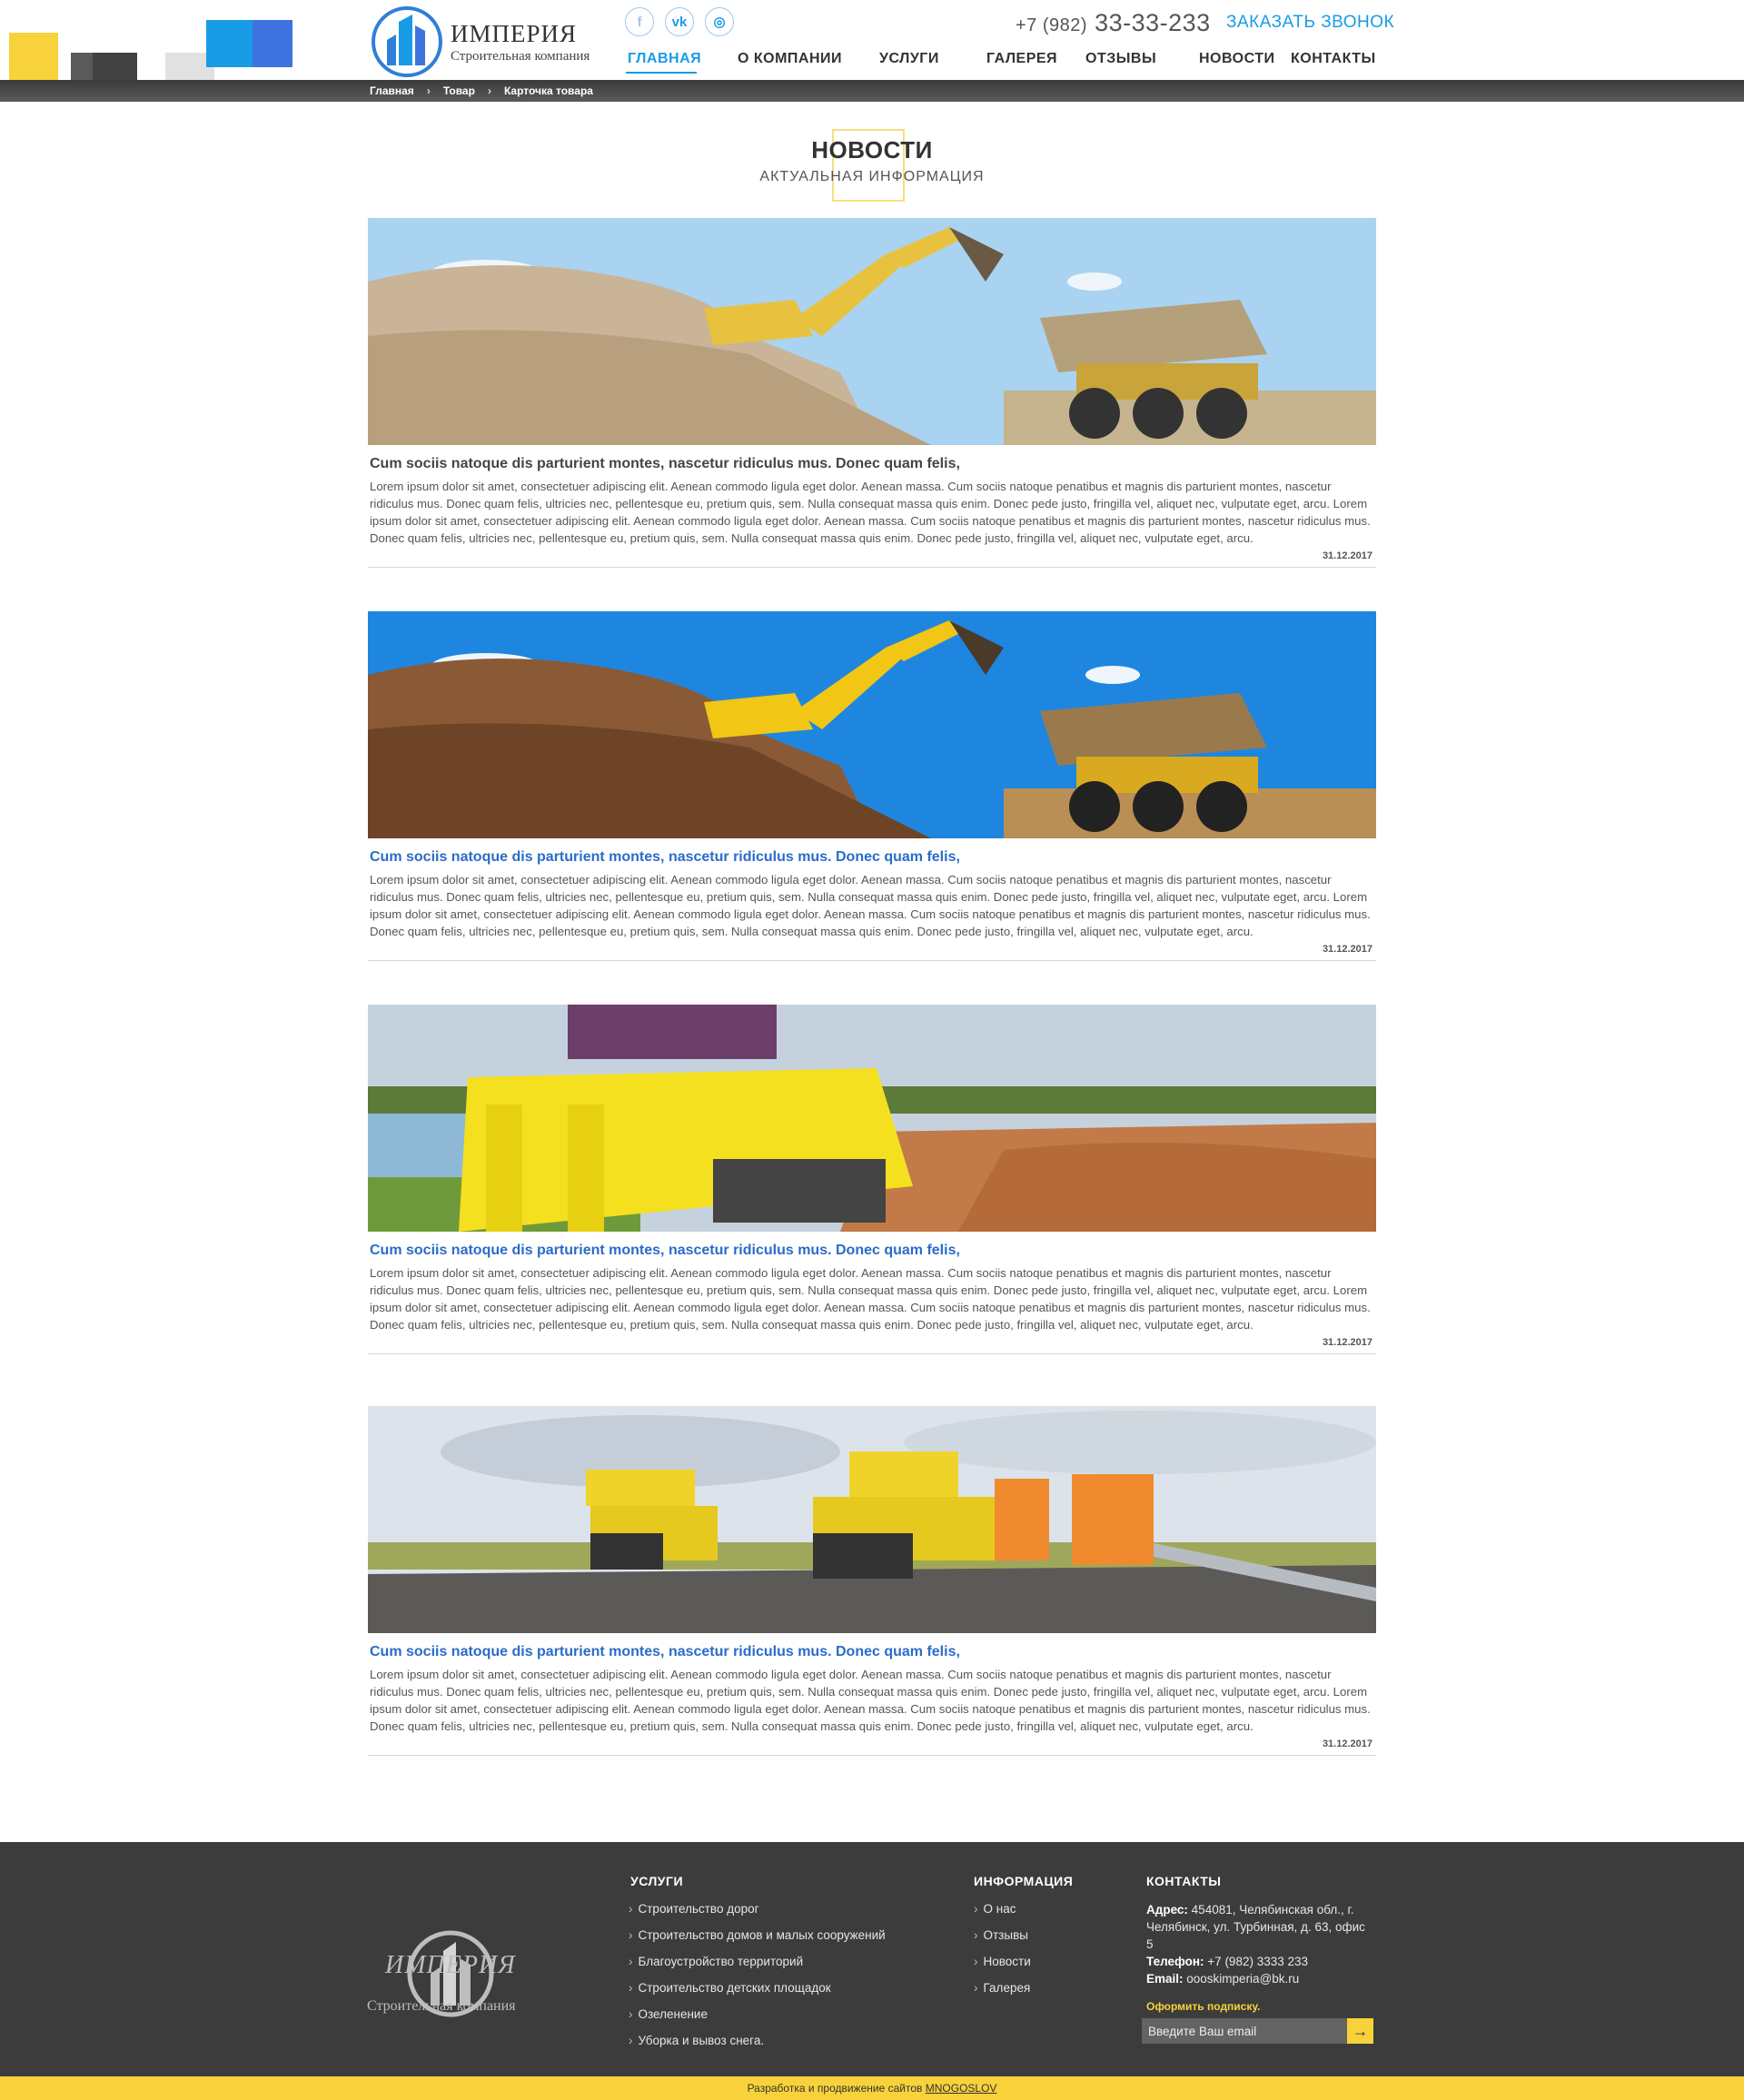 Image resolution: width=1744 pixels, height=2100 pixels. Describe the element at coordinates (1237, 59) in the screenshot. I see `nav-news: НОВОСТИ` at that location.